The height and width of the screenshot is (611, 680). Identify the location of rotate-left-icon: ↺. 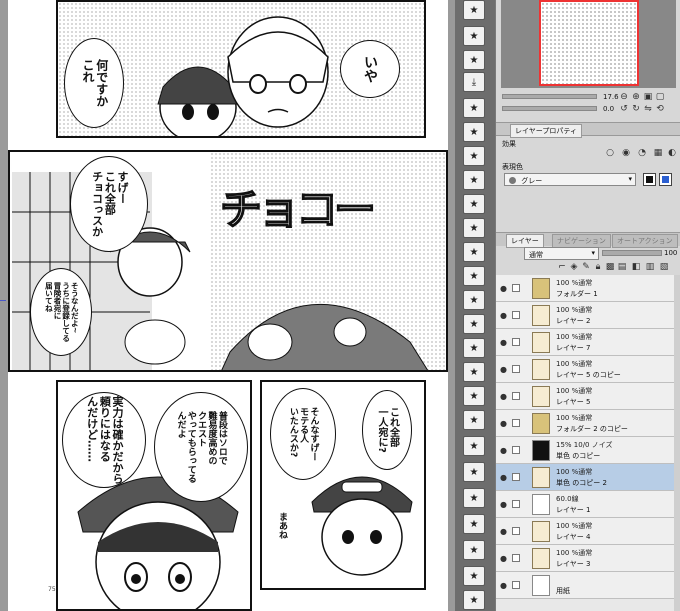
(624, 109).